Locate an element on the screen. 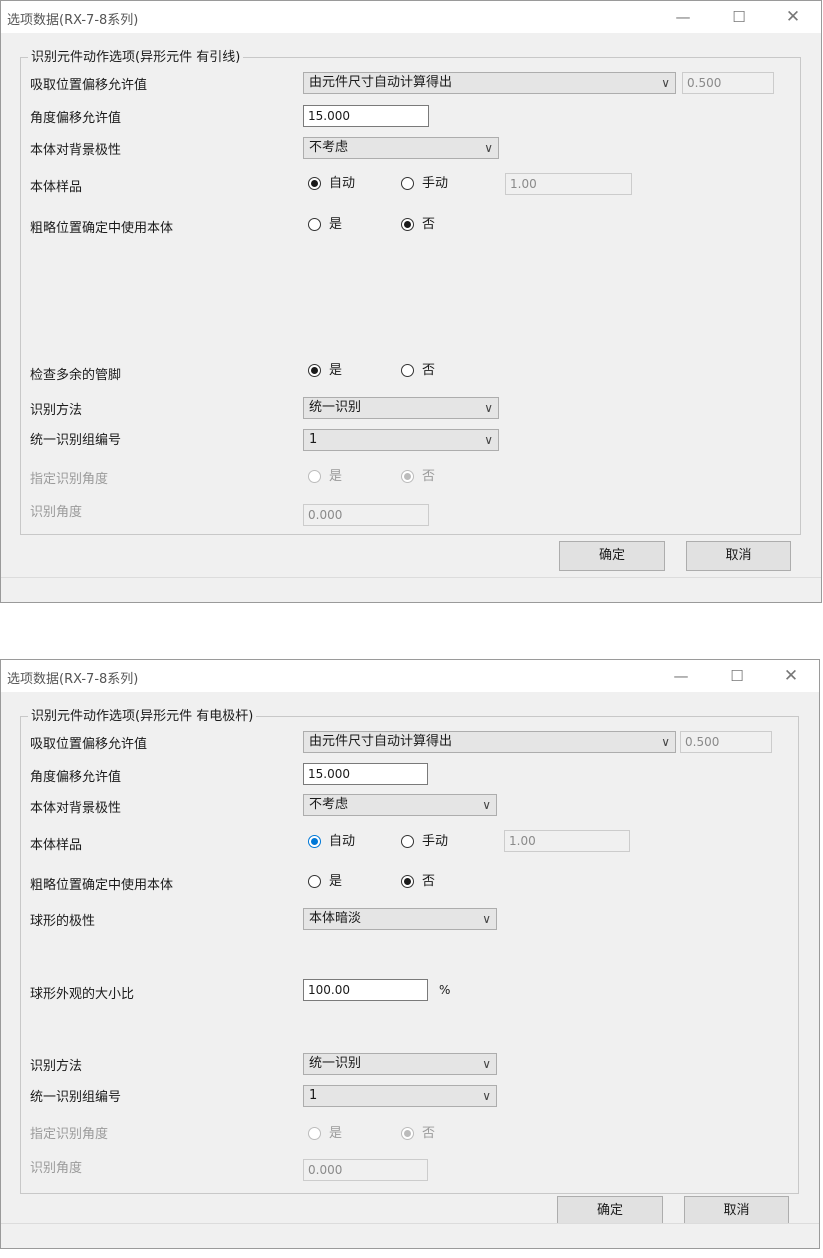 The image size is (823, 1258). ball-size-ratio-label: 球形外观的大小比 is located at coordinates (82, 994).